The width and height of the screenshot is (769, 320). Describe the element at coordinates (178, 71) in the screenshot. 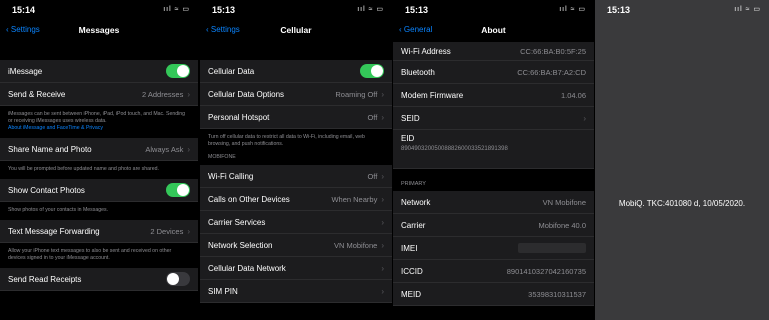

I see `imessage-toggle` at that location.